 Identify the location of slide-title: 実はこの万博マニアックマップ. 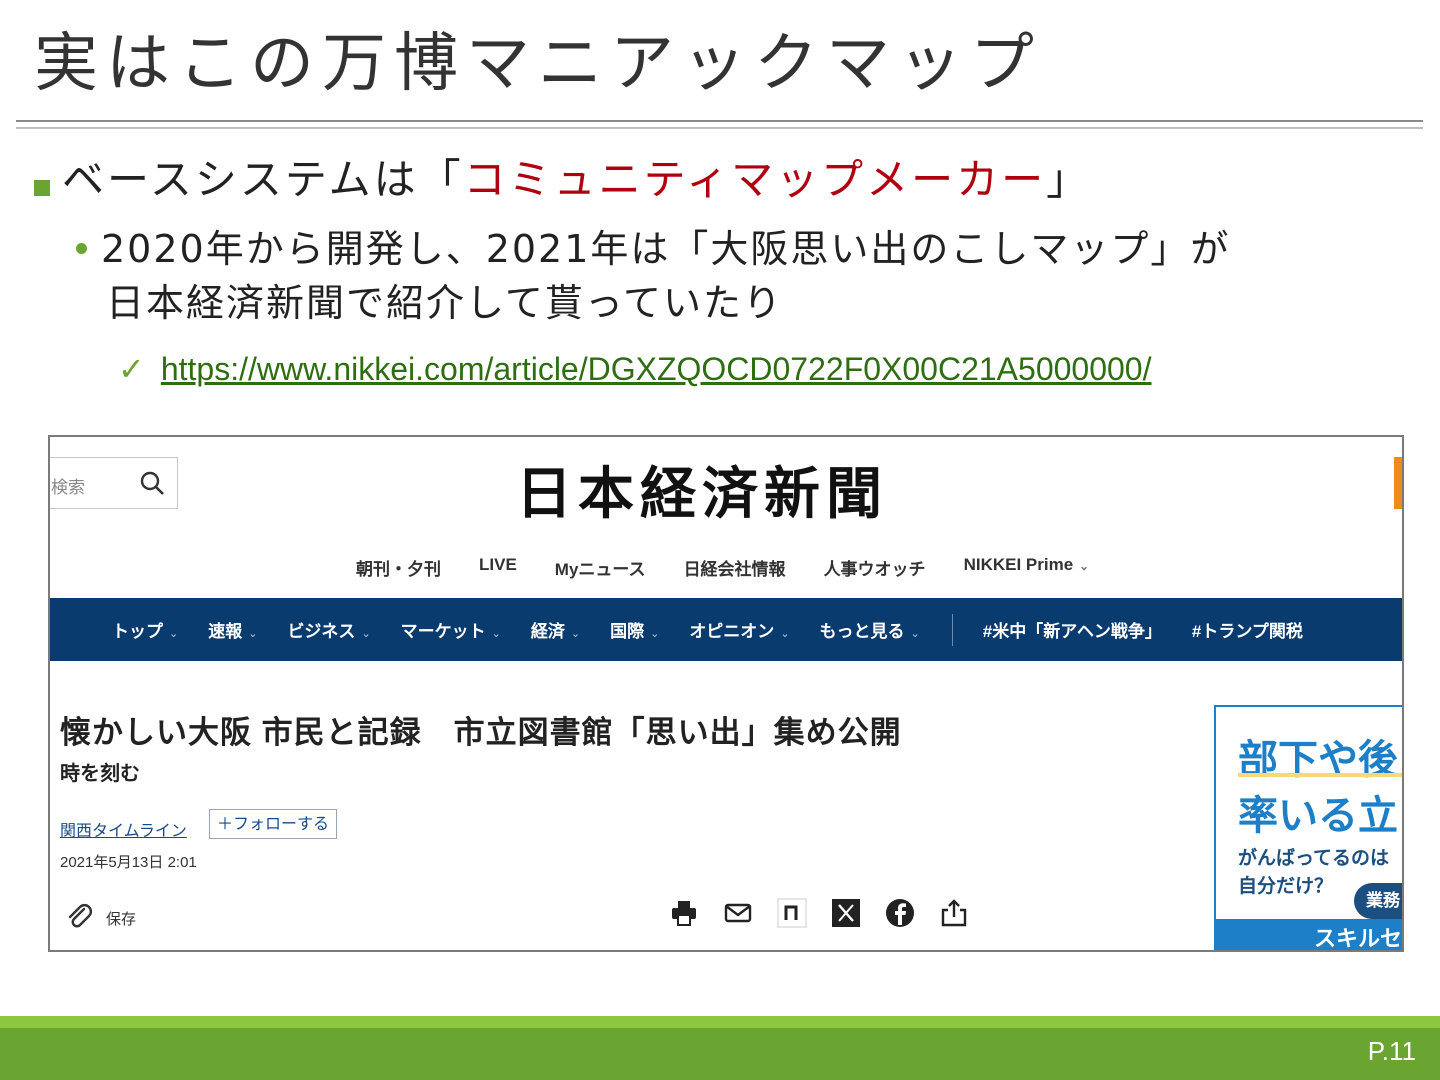
(538, 64).